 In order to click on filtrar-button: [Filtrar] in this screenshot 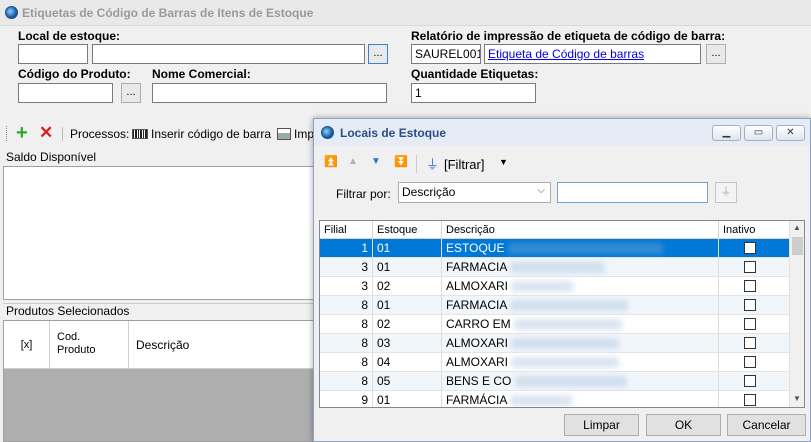, I will do `click(464, 164)`.